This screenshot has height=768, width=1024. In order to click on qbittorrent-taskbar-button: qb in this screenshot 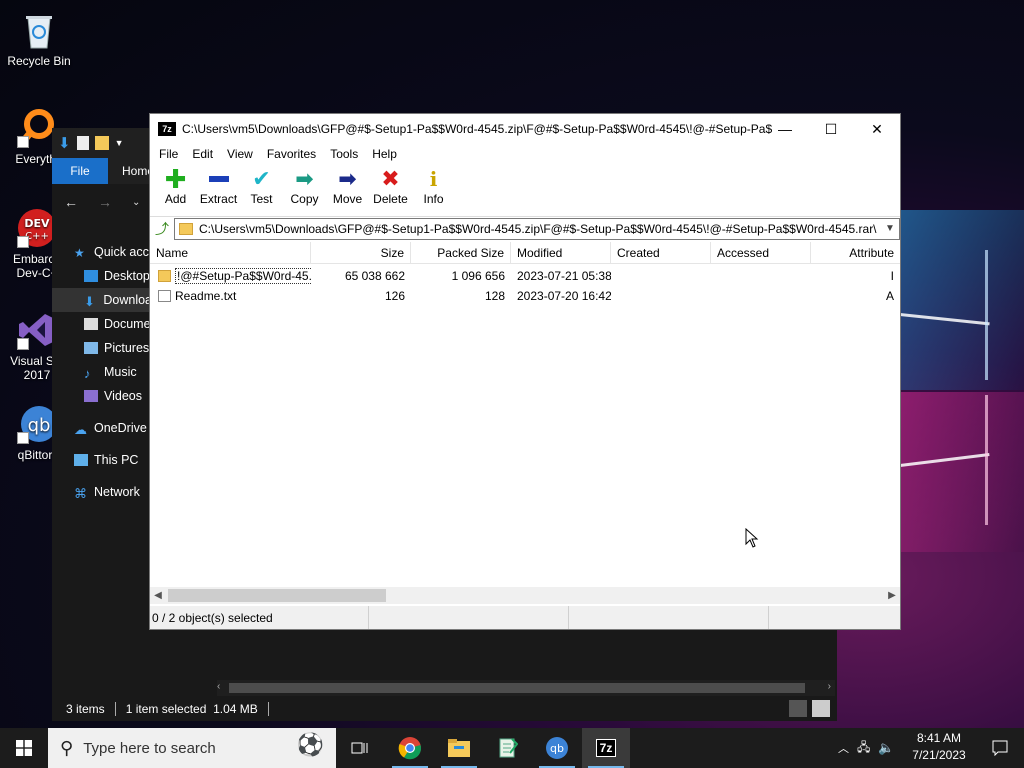, I will do `click(557, 748)`.